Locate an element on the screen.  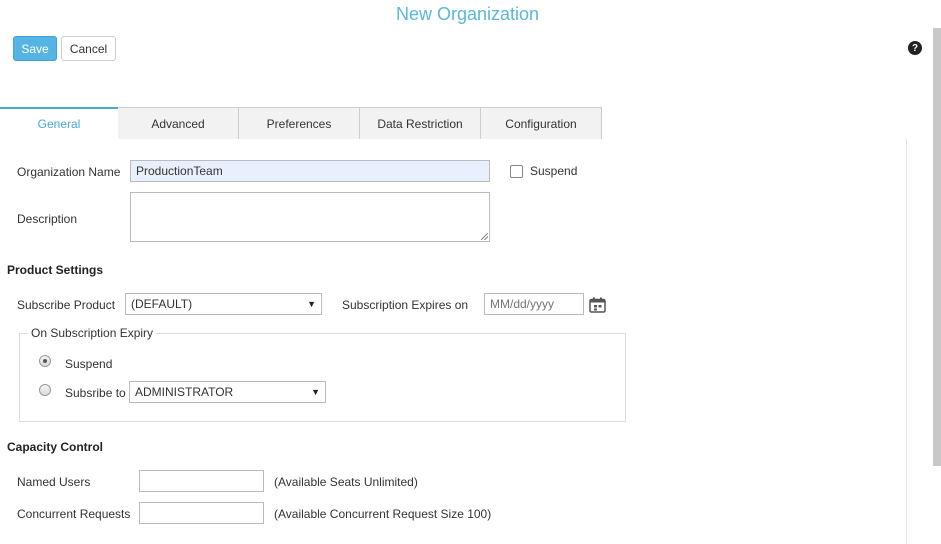
expiry-subscribe-label: Subsribe to is located at coordinates (95, 393).